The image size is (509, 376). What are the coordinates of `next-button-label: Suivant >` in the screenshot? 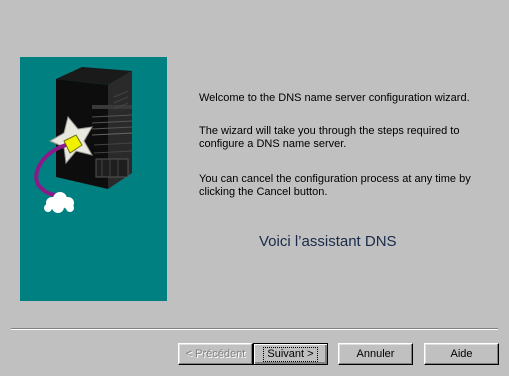 It's located at (290, 354).